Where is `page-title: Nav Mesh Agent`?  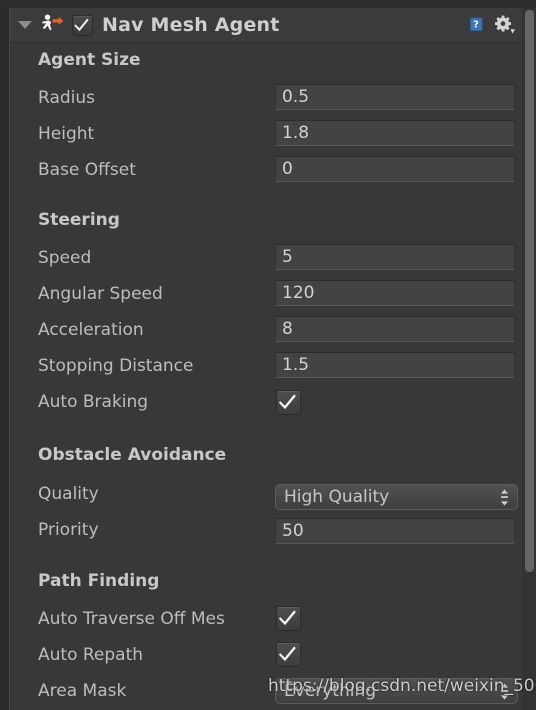
page-title: Nav Mesh Agent is located at coordinates (191, 25).